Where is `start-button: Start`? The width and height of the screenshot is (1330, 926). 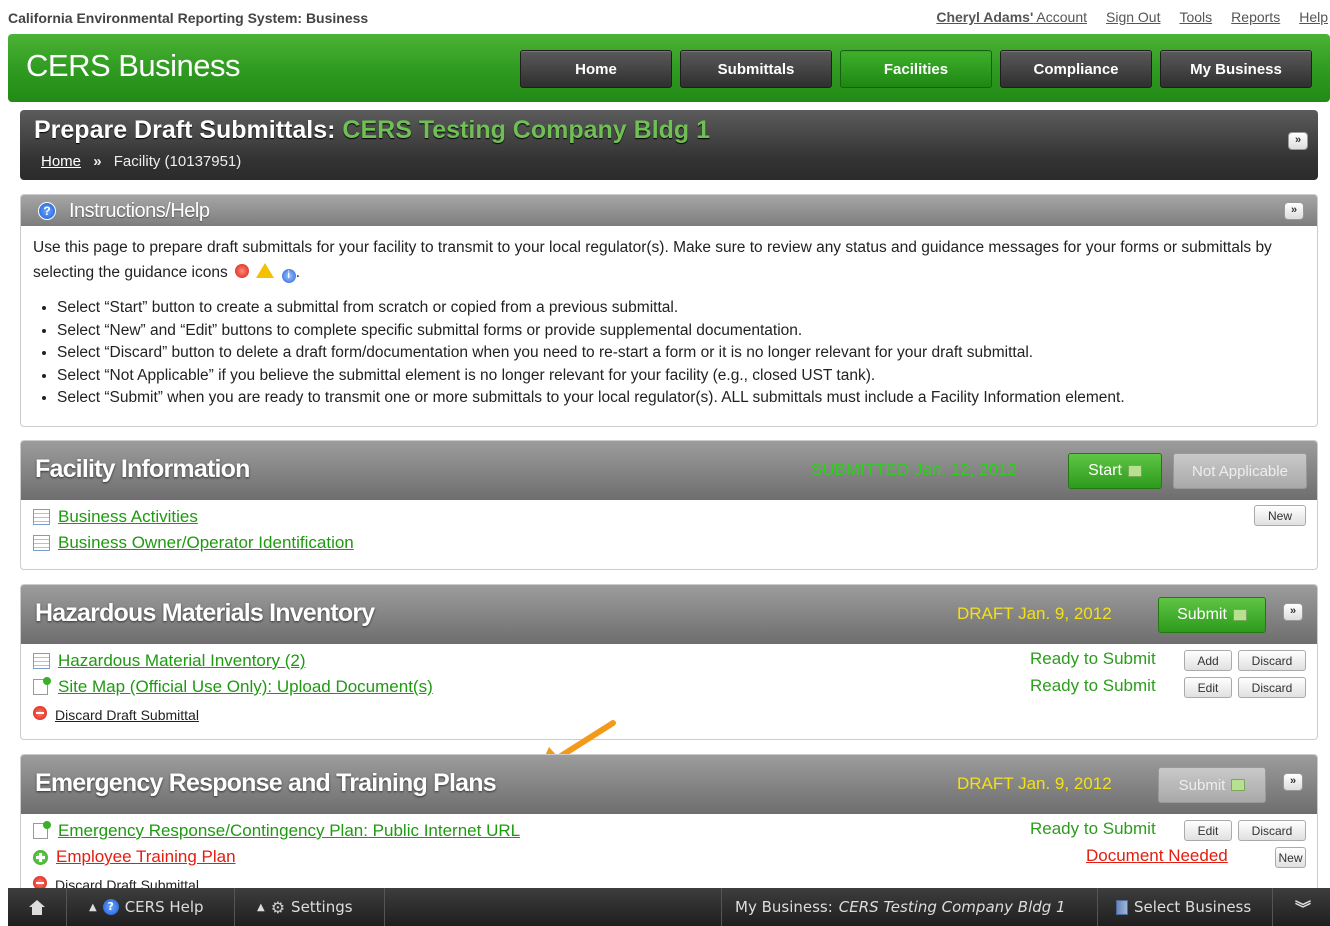 start-button: Start is located at coordinates (1115, 471).